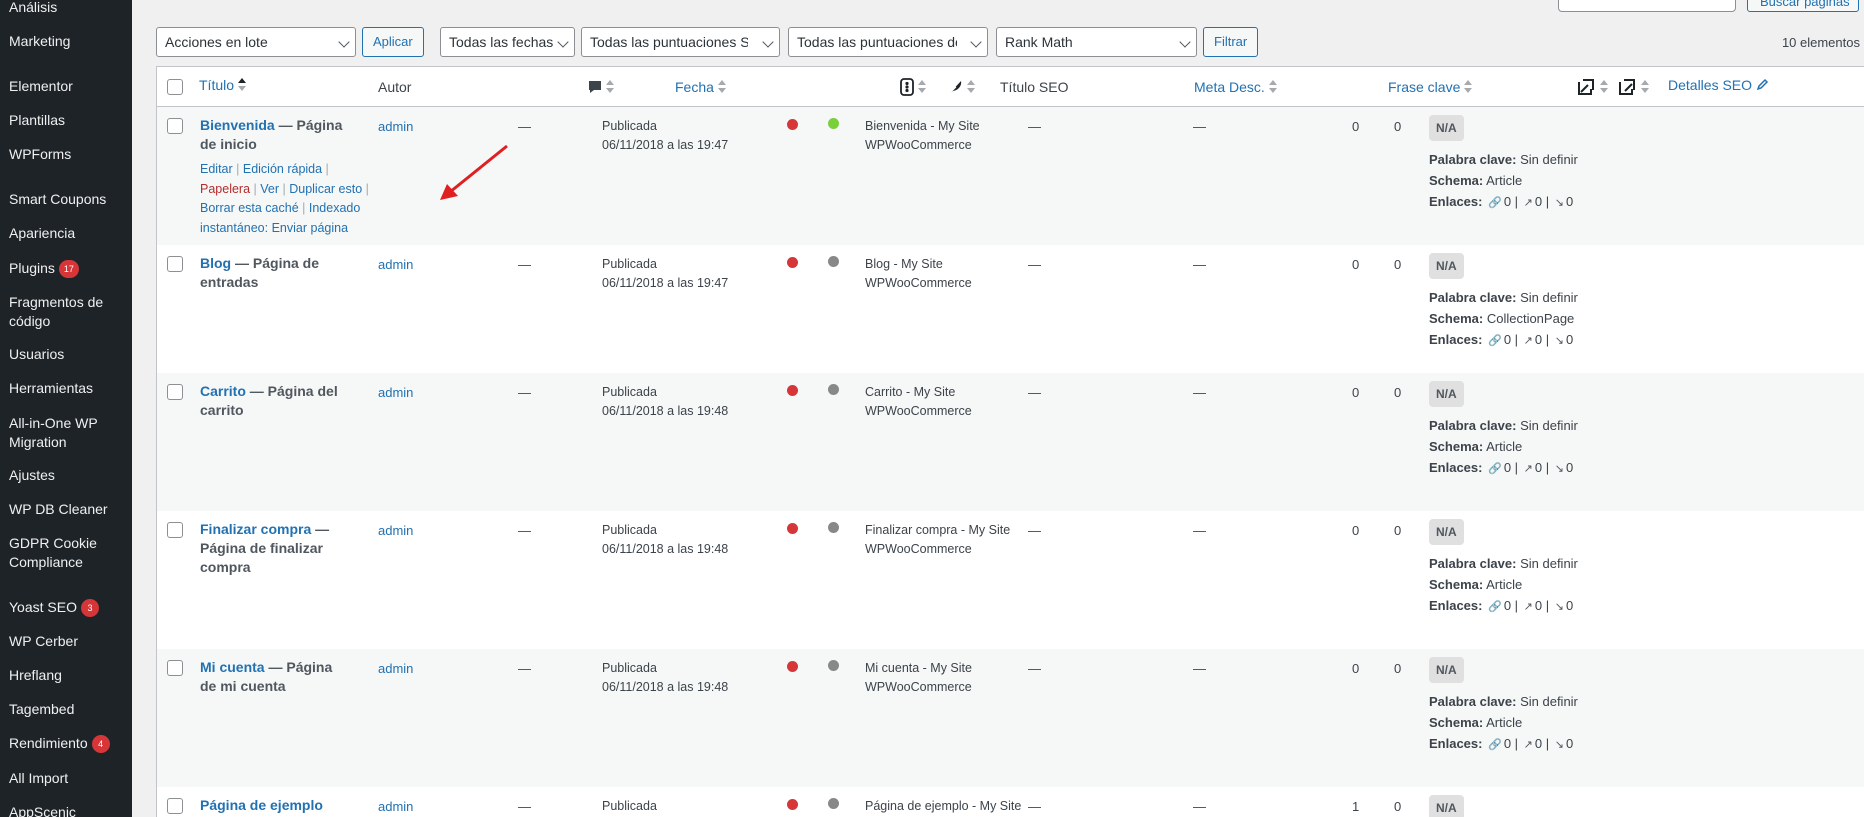  I want to click on readability-filter-select: Todas las puntuaciones de legibilidad, so click(888, 42).